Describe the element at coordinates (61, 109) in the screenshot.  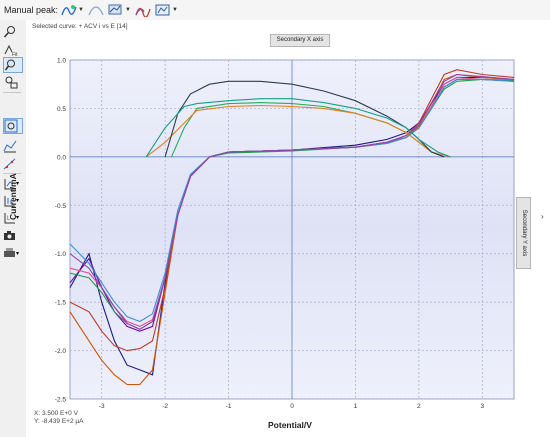
I see `y-tick-label: 0.5` at that location.